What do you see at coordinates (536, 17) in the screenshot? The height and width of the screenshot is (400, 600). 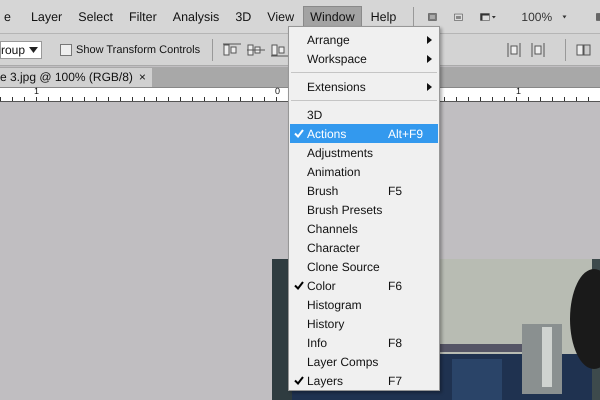 I see `zoom-dropdown: 100%` at bounding box center [536, 17].